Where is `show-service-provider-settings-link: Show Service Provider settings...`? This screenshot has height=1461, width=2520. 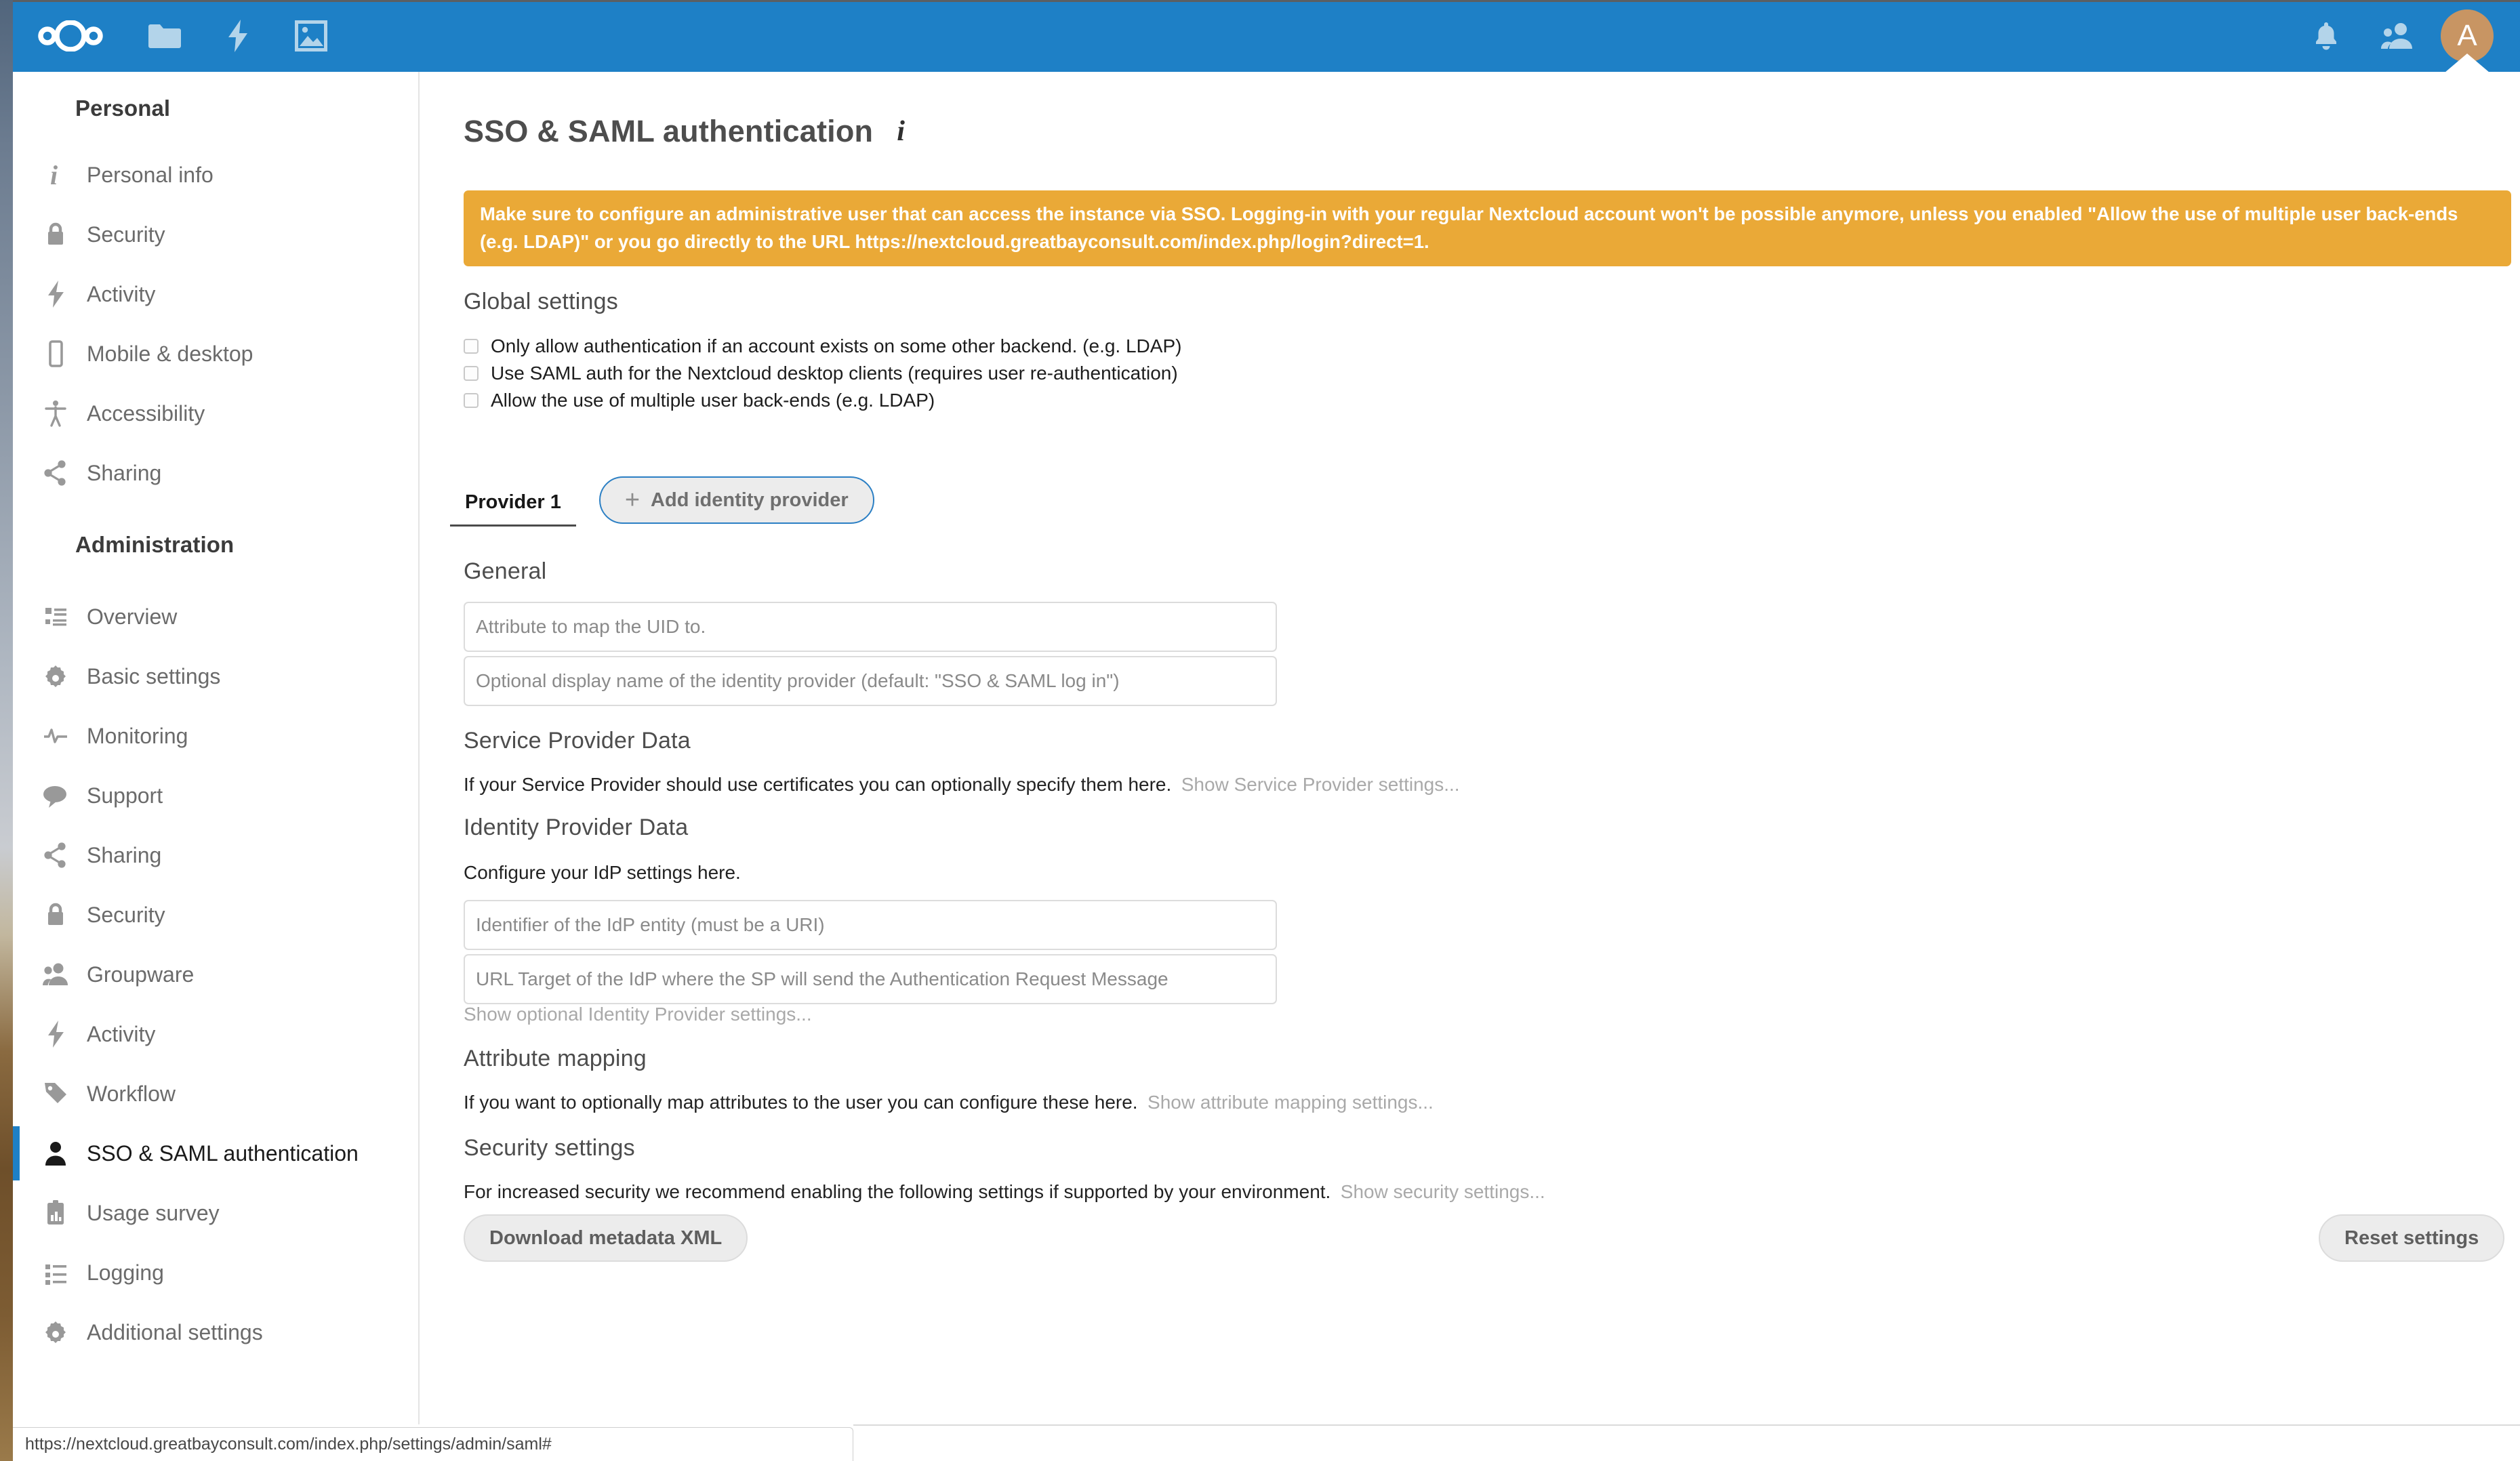 show-service-provider-settings-link: Show Service Provider settings... is located at coordinates (1320, 784).